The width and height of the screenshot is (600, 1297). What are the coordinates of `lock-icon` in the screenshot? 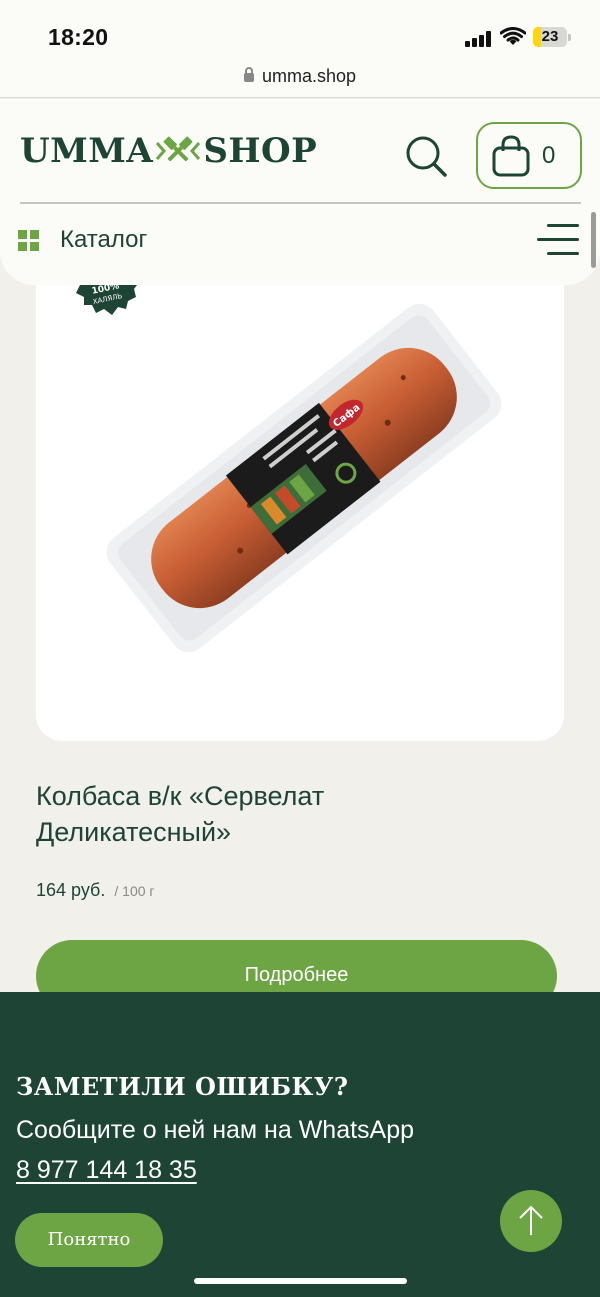 It's located at (248, 74).